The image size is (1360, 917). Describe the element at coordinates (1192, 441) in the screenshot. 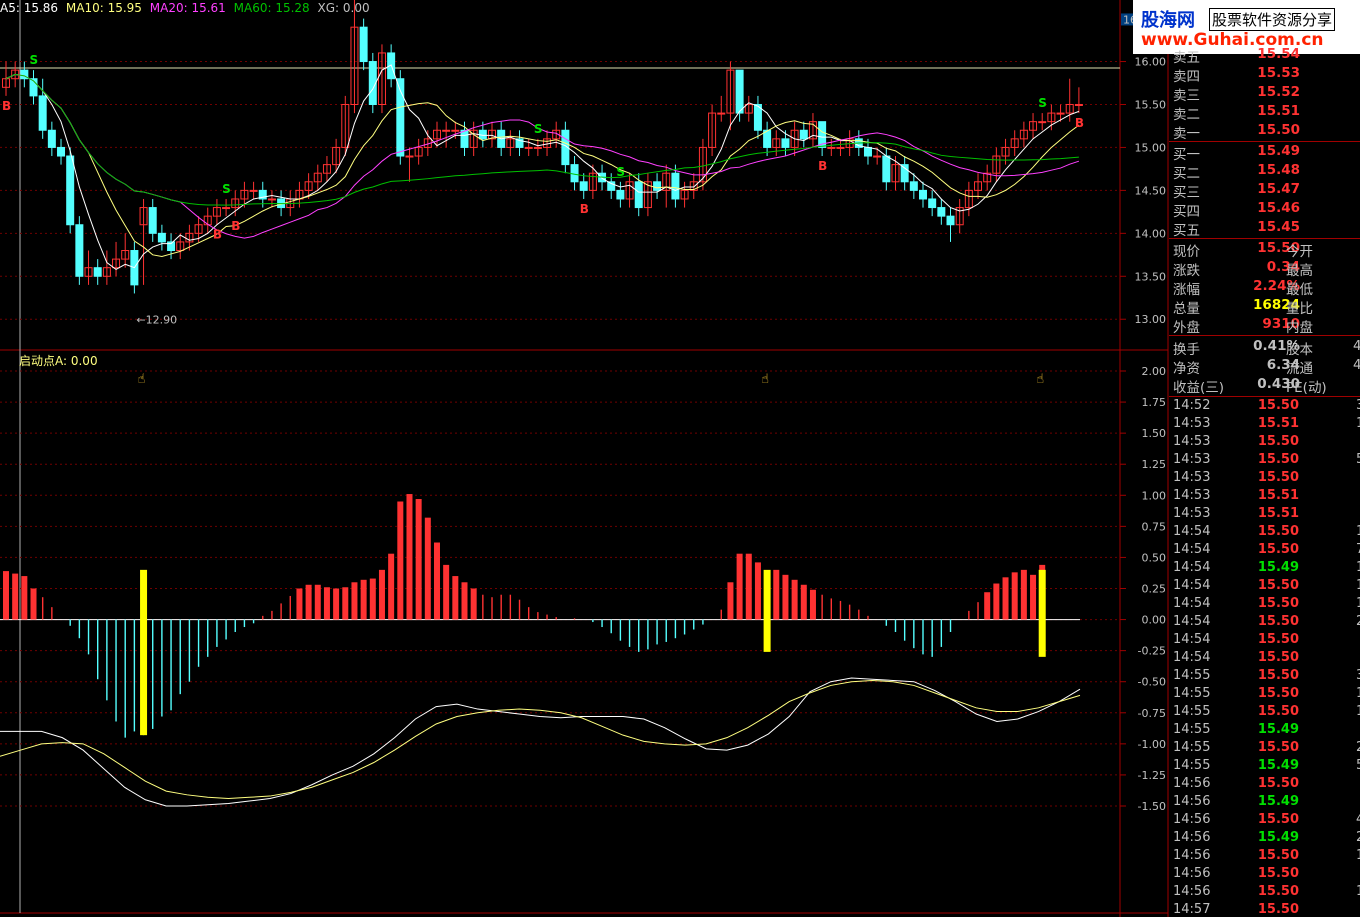

I see `tick-time: 14:53` at that location.